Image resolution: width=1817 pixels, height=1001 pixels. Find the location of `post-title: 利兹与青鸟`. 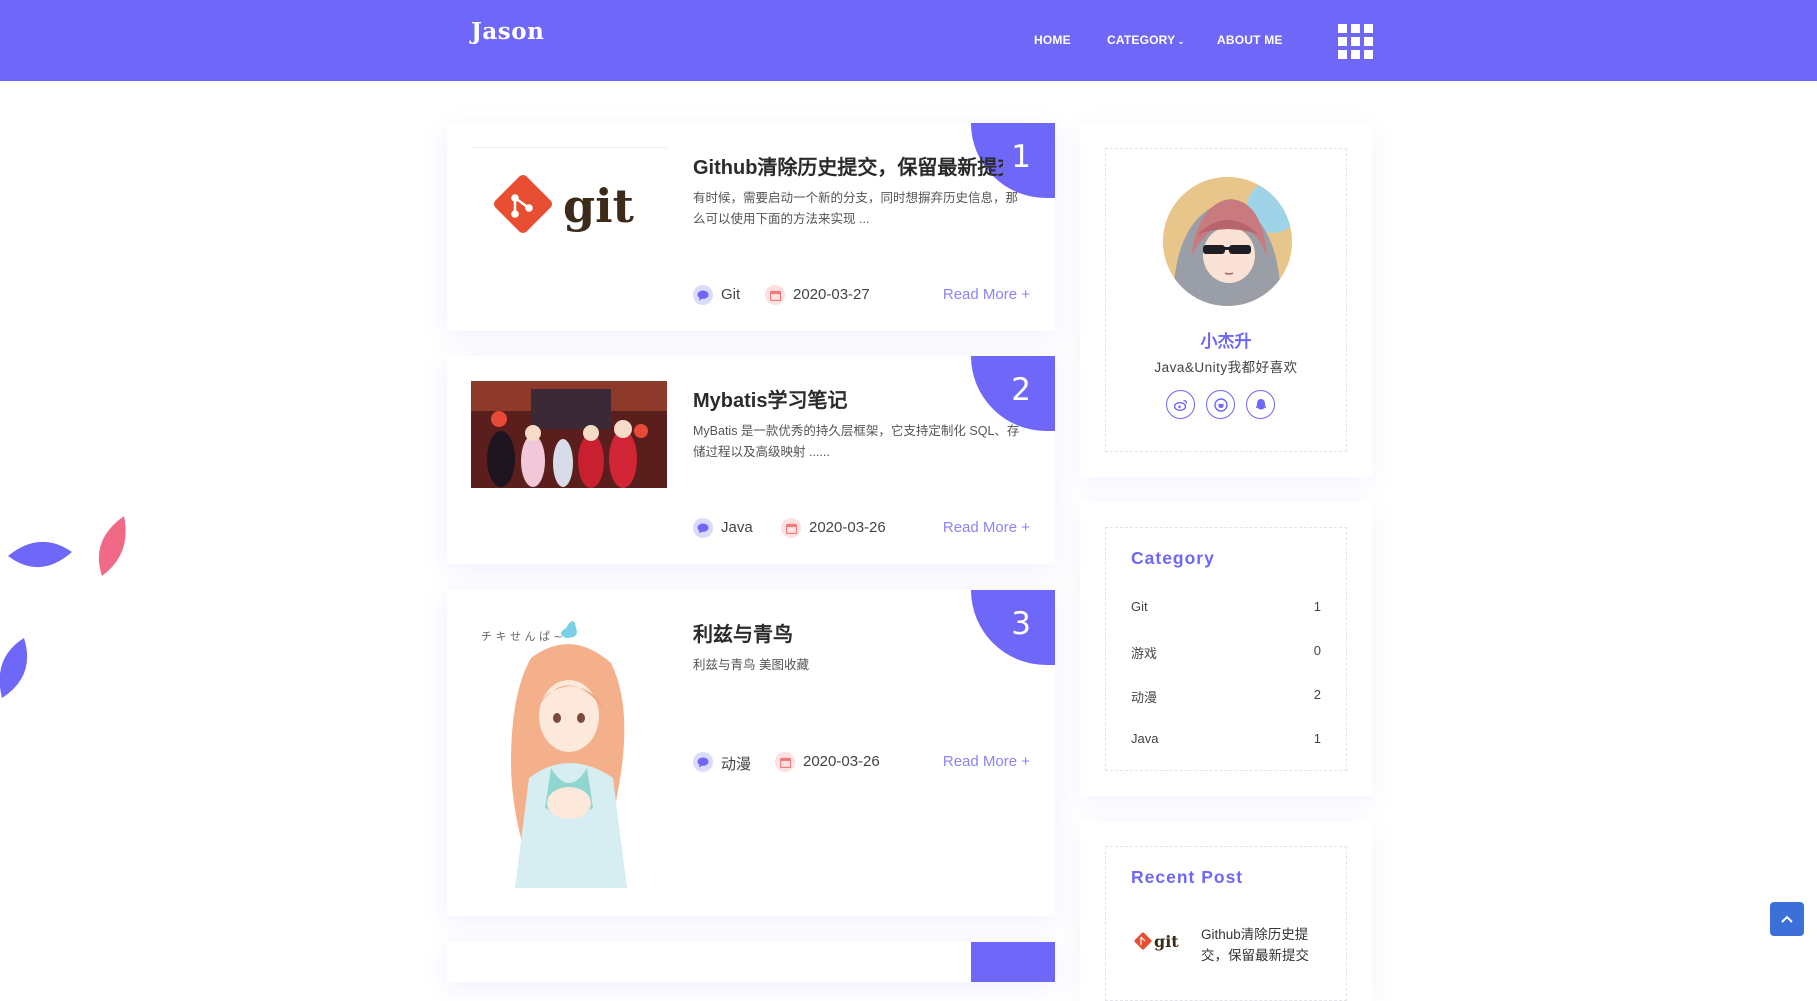

post-title: 利兹与青鸟 is located at coordinates (848, 632).